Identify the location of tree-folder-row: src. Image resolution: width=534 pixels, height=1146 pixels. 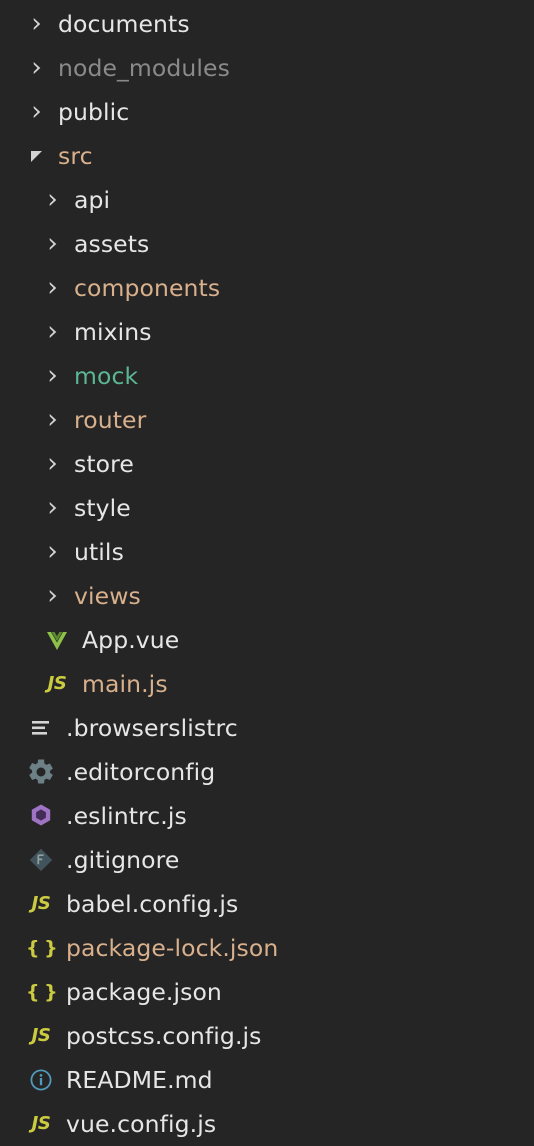
(267, 156).